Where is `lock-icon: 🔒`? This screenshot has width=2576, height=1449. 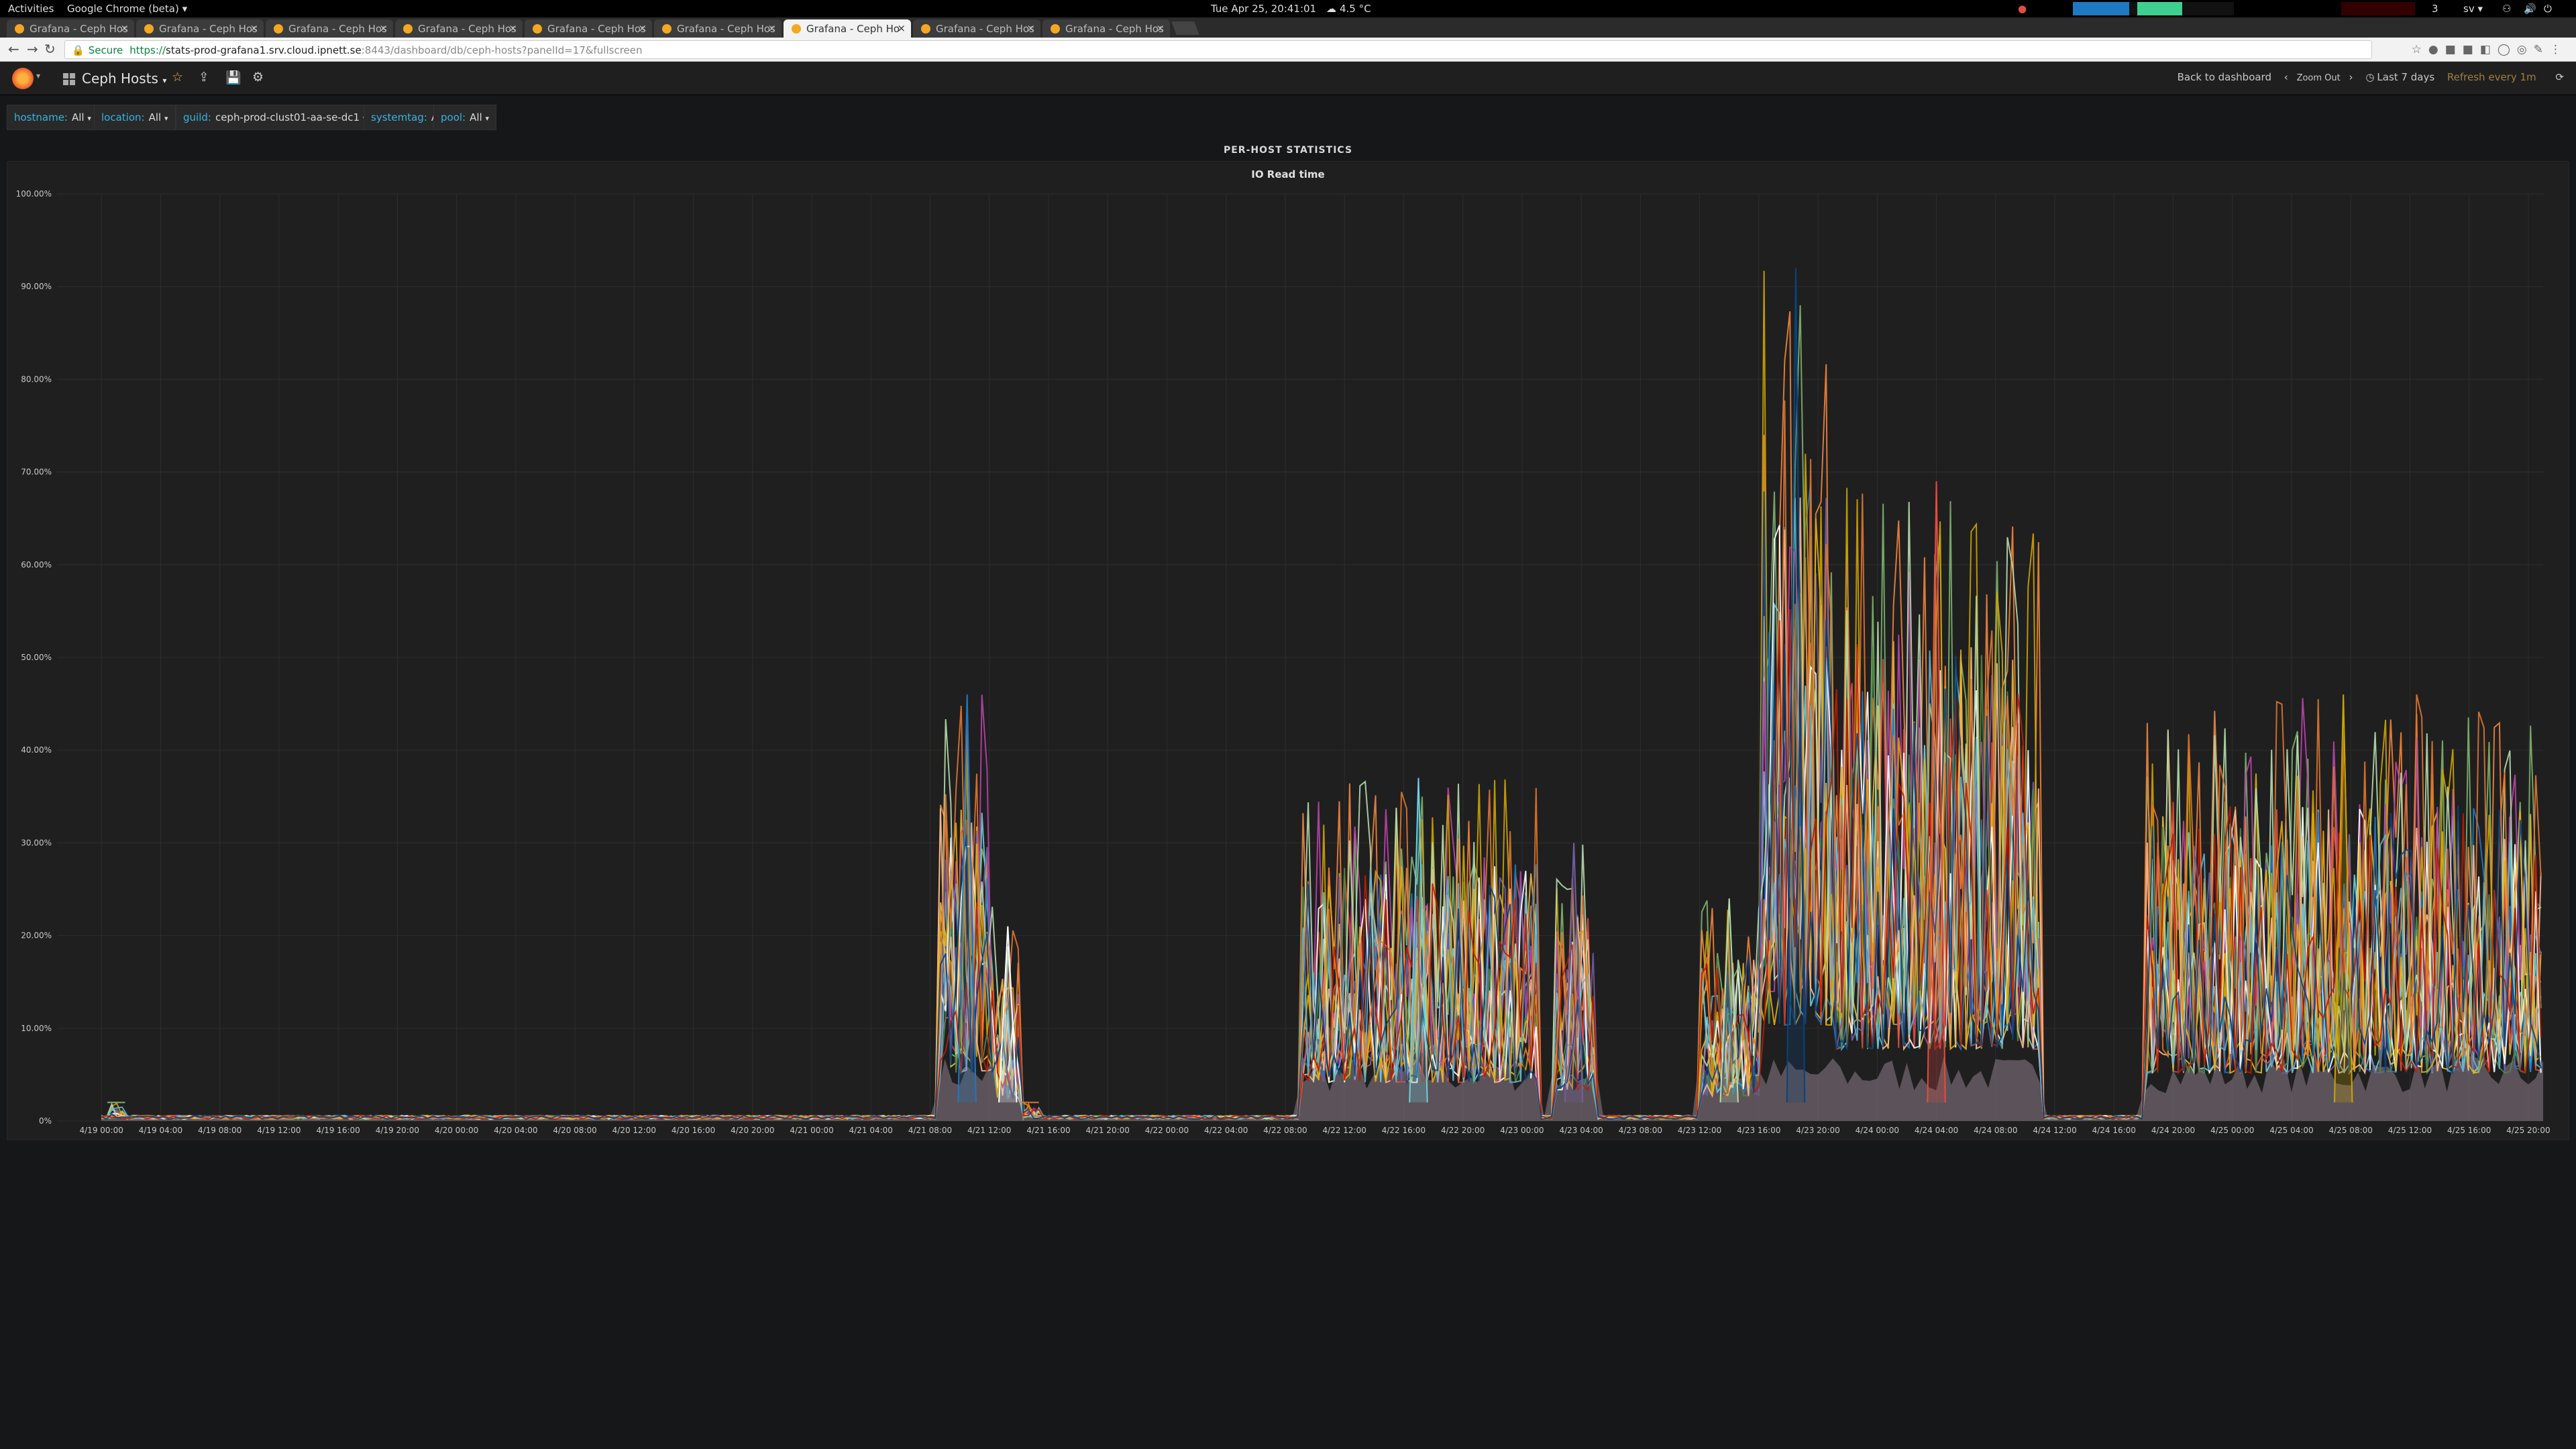 lock-icon: 🔒 is located at coordinates (78, 50).